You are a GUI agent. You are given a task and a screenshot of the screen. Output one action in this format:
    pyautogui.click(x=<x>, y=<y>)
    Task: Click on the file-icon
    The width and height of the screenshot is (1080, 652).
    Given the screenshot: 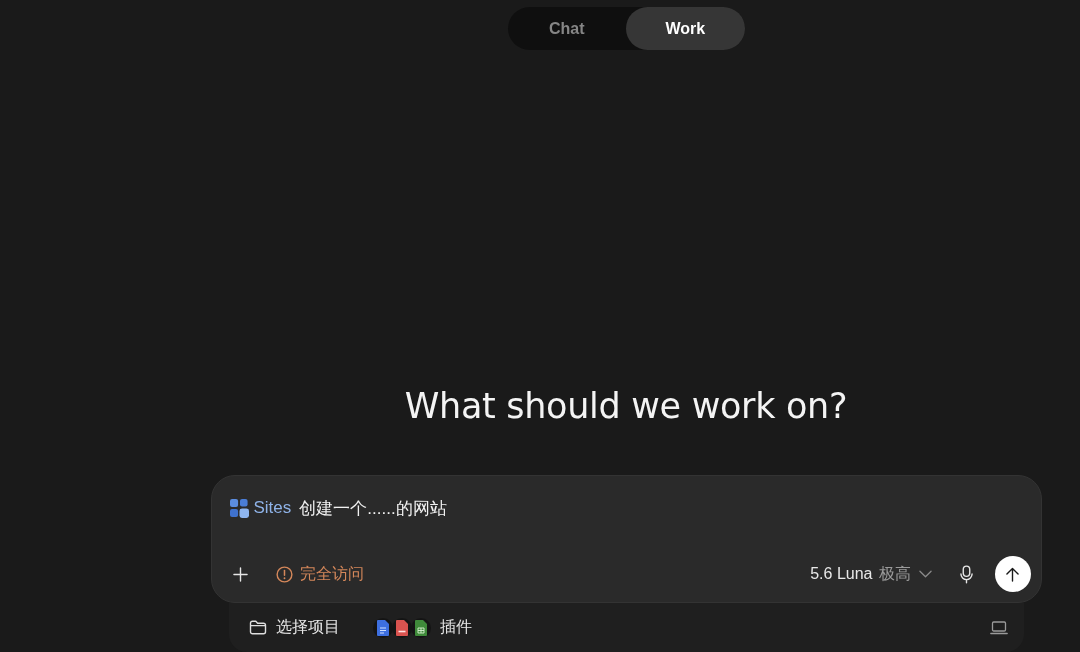 What is the action you would take?
    pyautogui.click(x=401, y=627)
    